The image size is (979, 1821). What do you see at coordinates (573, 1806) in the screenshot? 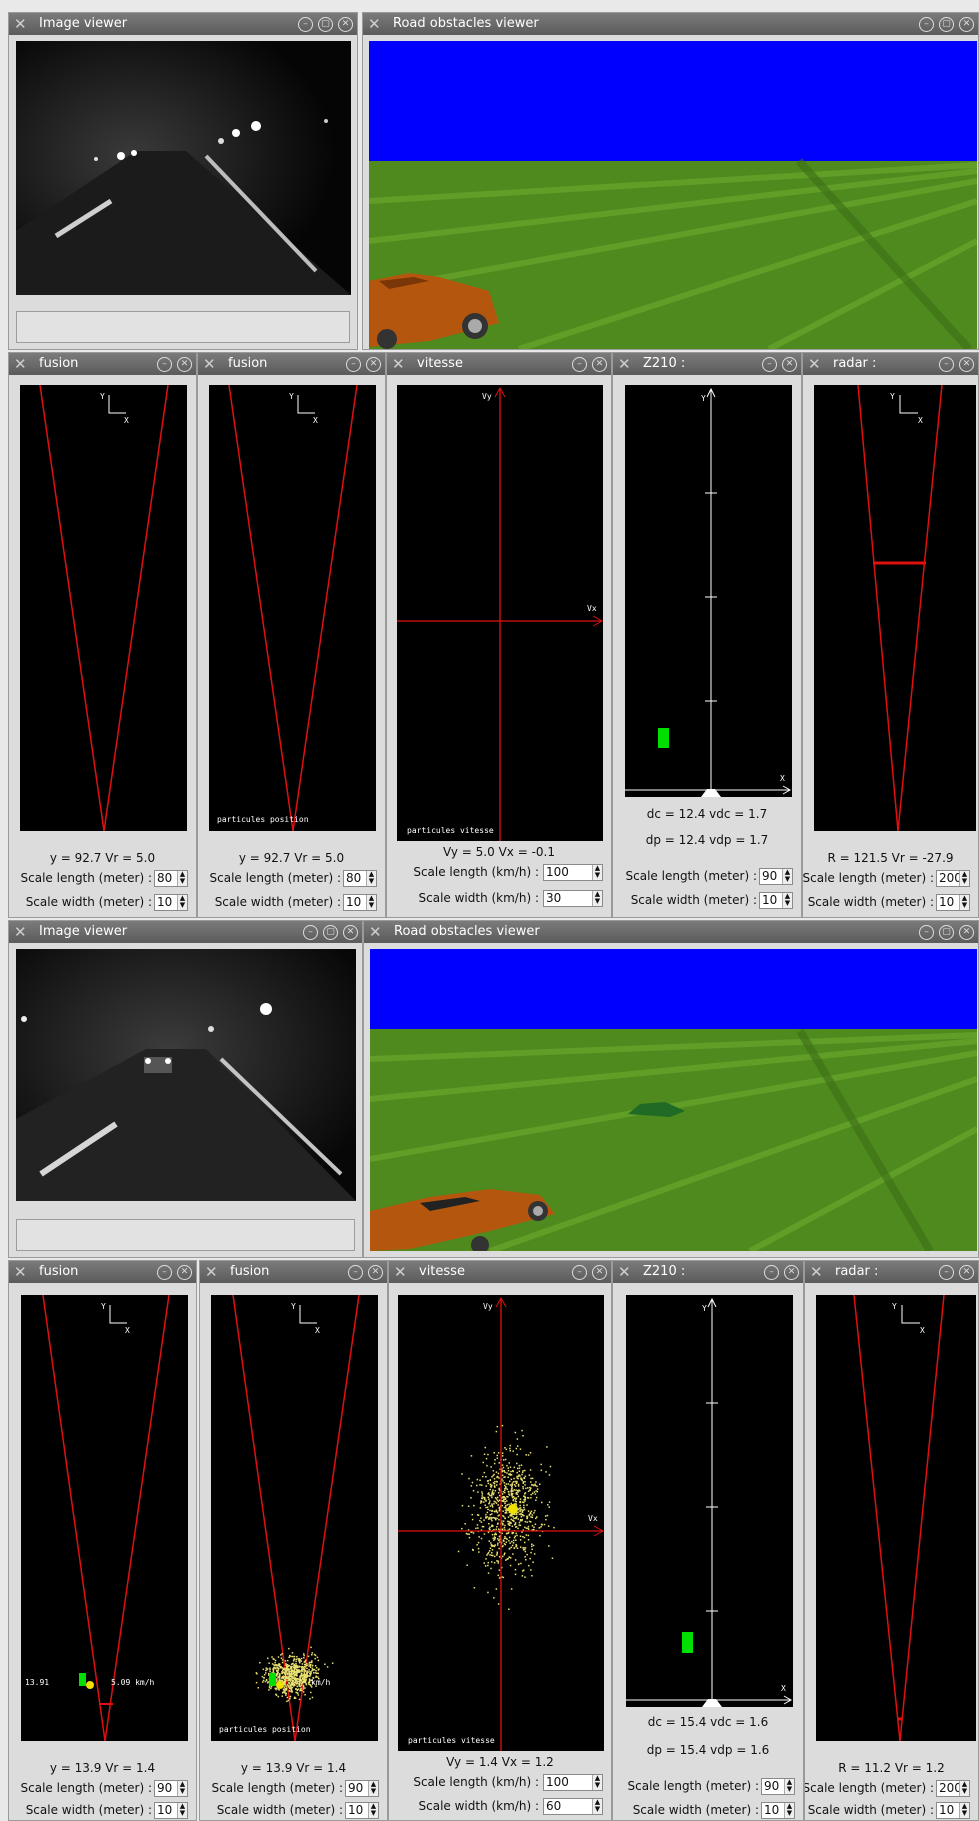
I see `scale-width-spinner: 60 ▲ ▼` at bounding box center [573, 1806].